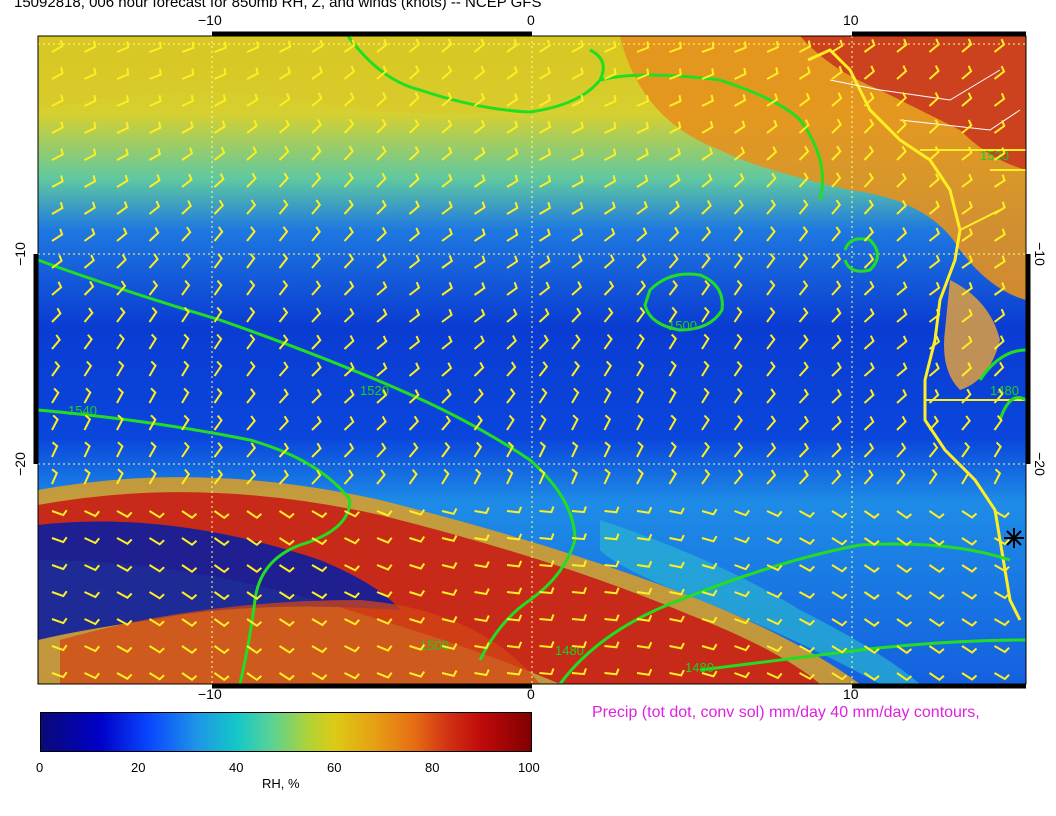 This screenshot has width=1056, height=816. Describe the element at coordinates (531, 694) in the screenshot. I see `x-tick-bottom: 0` at that location.